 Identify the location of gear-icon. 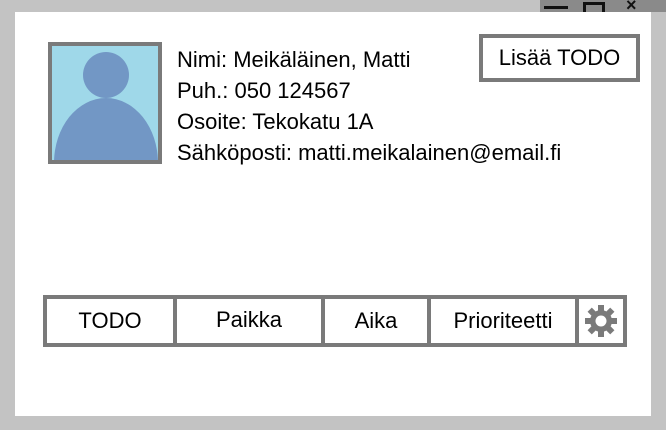
(601, 321).